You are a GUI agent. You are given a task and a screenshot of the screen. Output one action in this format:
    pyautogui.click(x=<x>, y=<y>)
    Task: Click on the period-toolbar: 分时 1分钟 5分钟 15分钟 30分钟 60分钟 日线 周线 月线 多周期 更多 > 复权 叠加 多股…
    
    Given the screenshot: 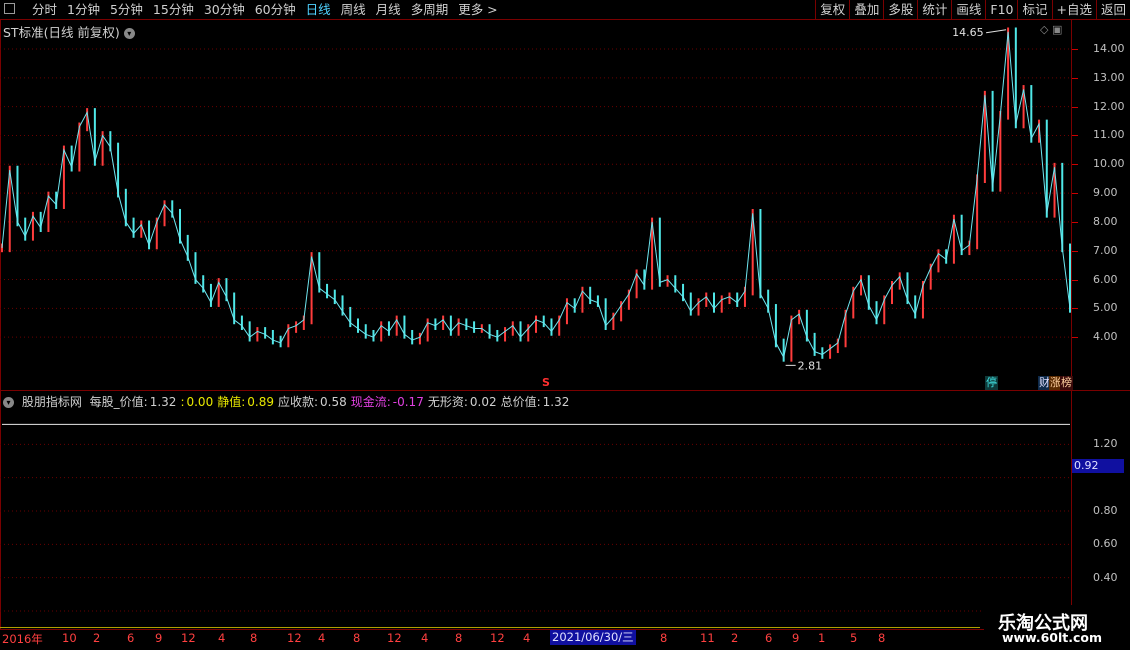 What is the action you would take?
    pyautogui.click(x=565, y=10)
    